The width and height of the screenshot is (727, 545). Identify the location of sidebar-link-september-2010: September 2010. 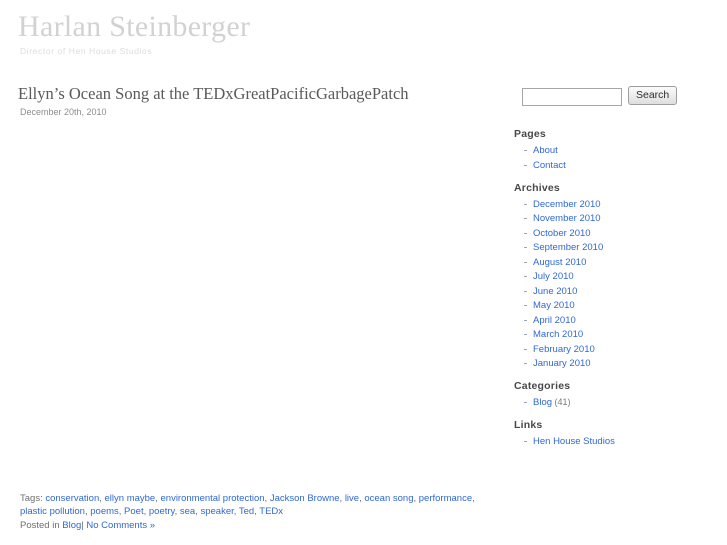
(568, 247).